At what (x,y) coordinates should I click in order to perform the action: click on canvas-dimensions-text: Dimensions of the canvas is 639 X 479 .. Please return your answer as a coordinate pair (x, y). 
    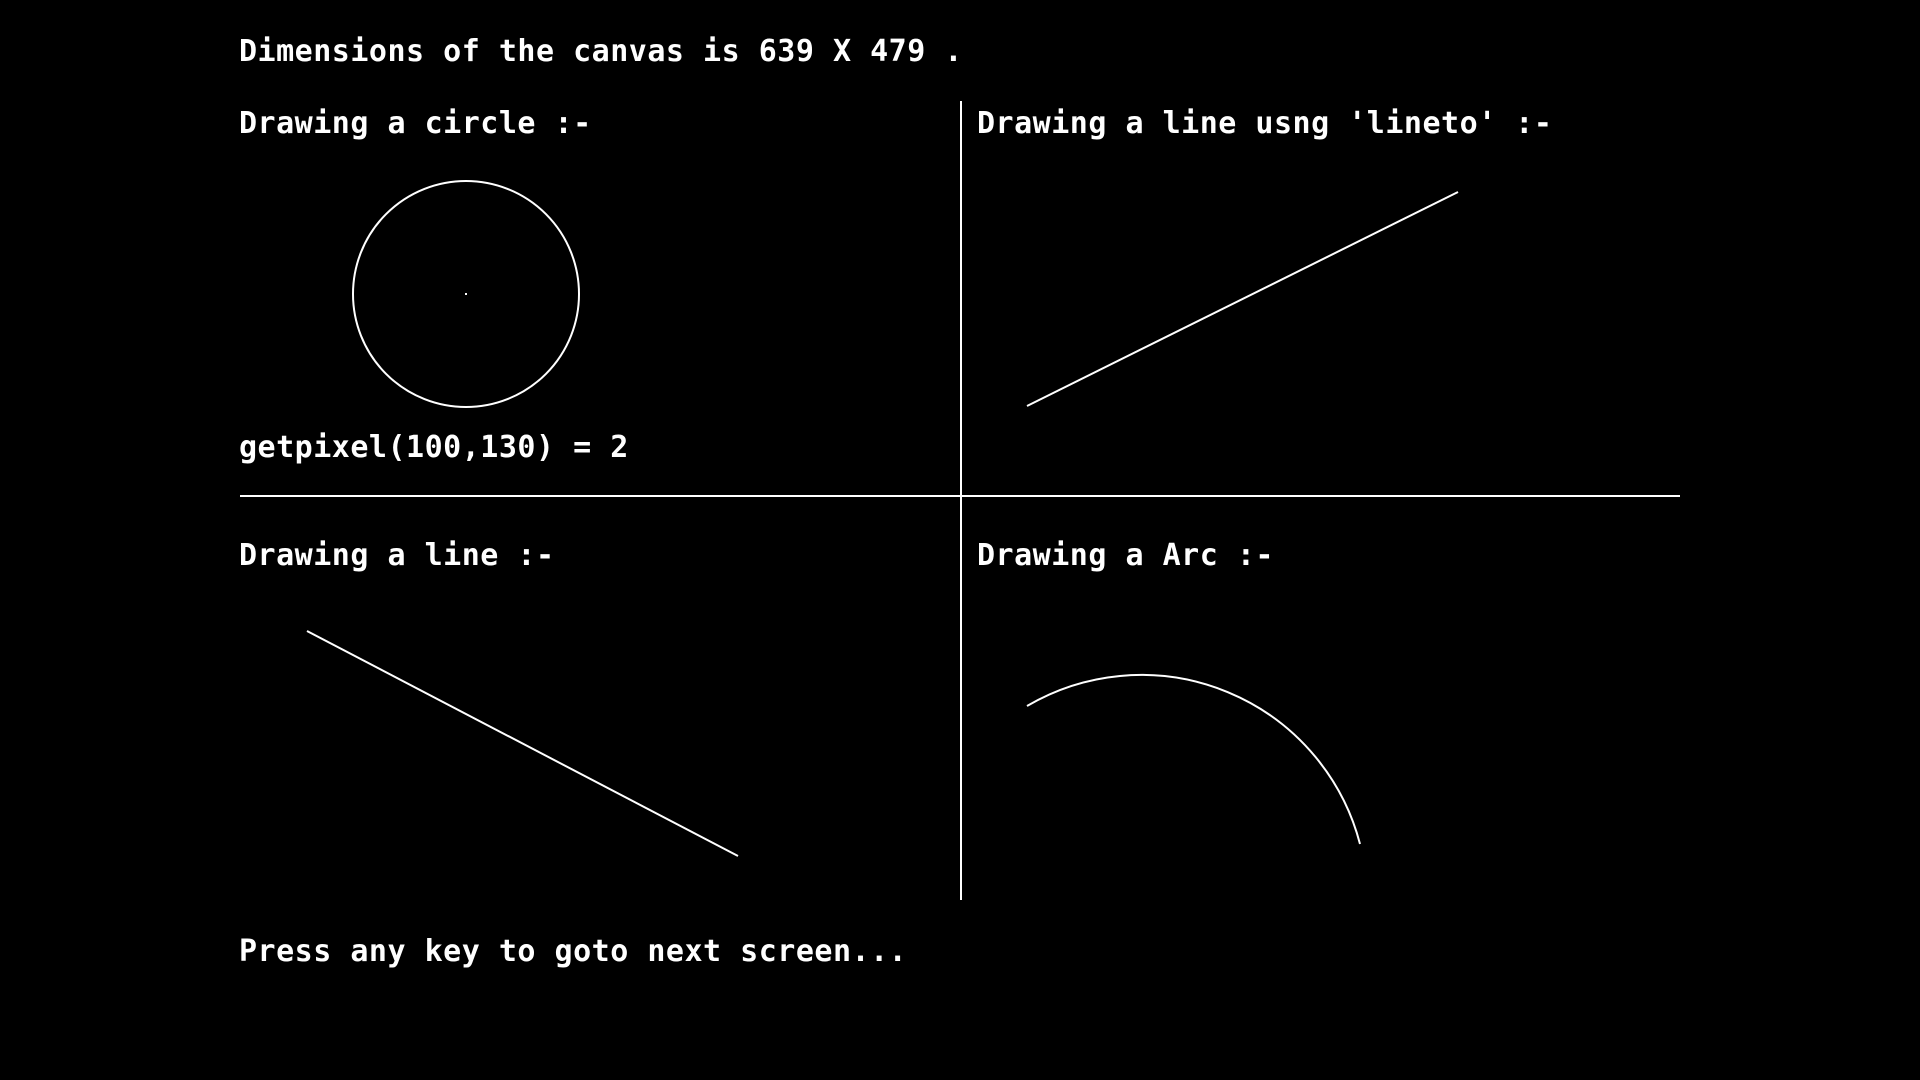
    Looking at the image, I should click on (601, 51).